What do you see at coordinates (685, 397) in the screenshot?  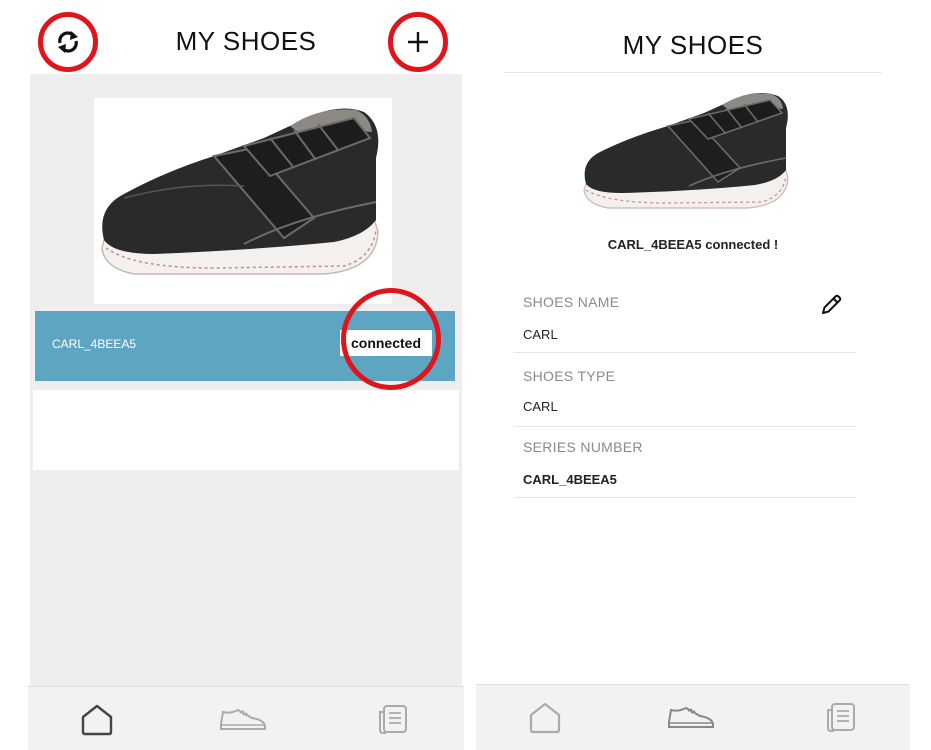 I see `shoes-type-field: SHOES TYPE CARL` at bounding box center [685, 397].